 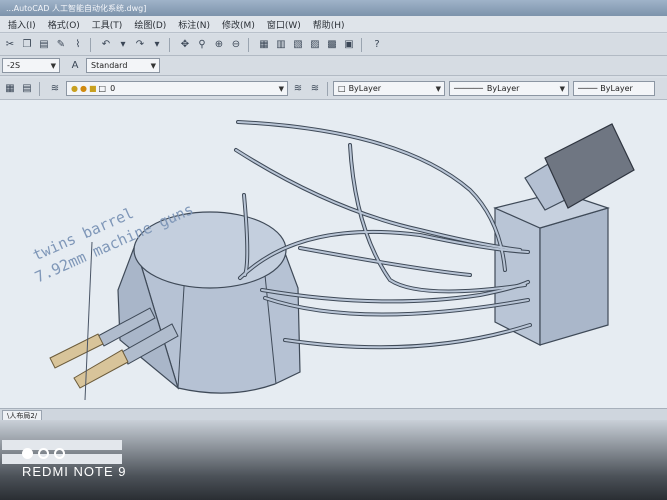 What do you see at coordinates (10, 89) in the screenshot?
I see `layer-manager-icon: ▦` at bounding box center [10, 89].